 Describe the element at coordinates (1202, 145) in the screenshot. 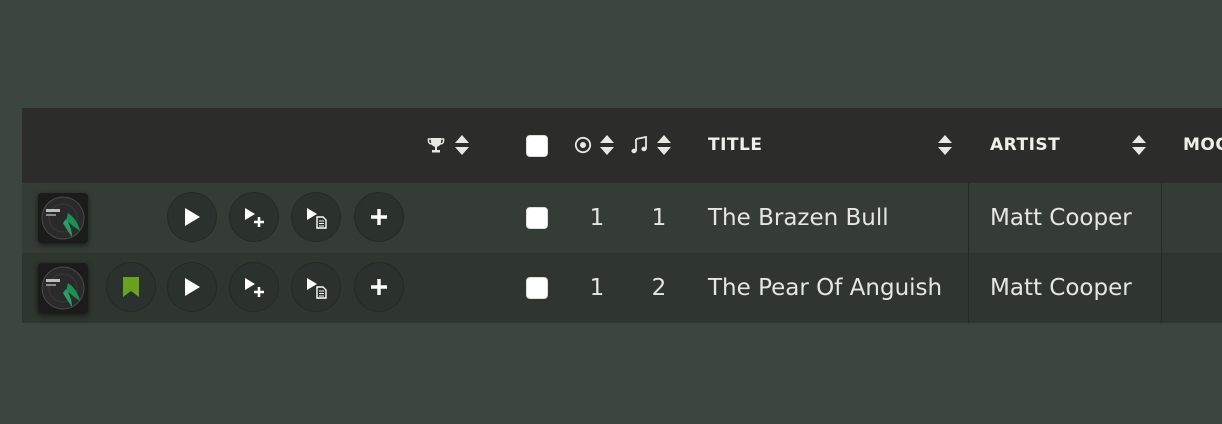

I see `column-mood: MOOD` at that location.